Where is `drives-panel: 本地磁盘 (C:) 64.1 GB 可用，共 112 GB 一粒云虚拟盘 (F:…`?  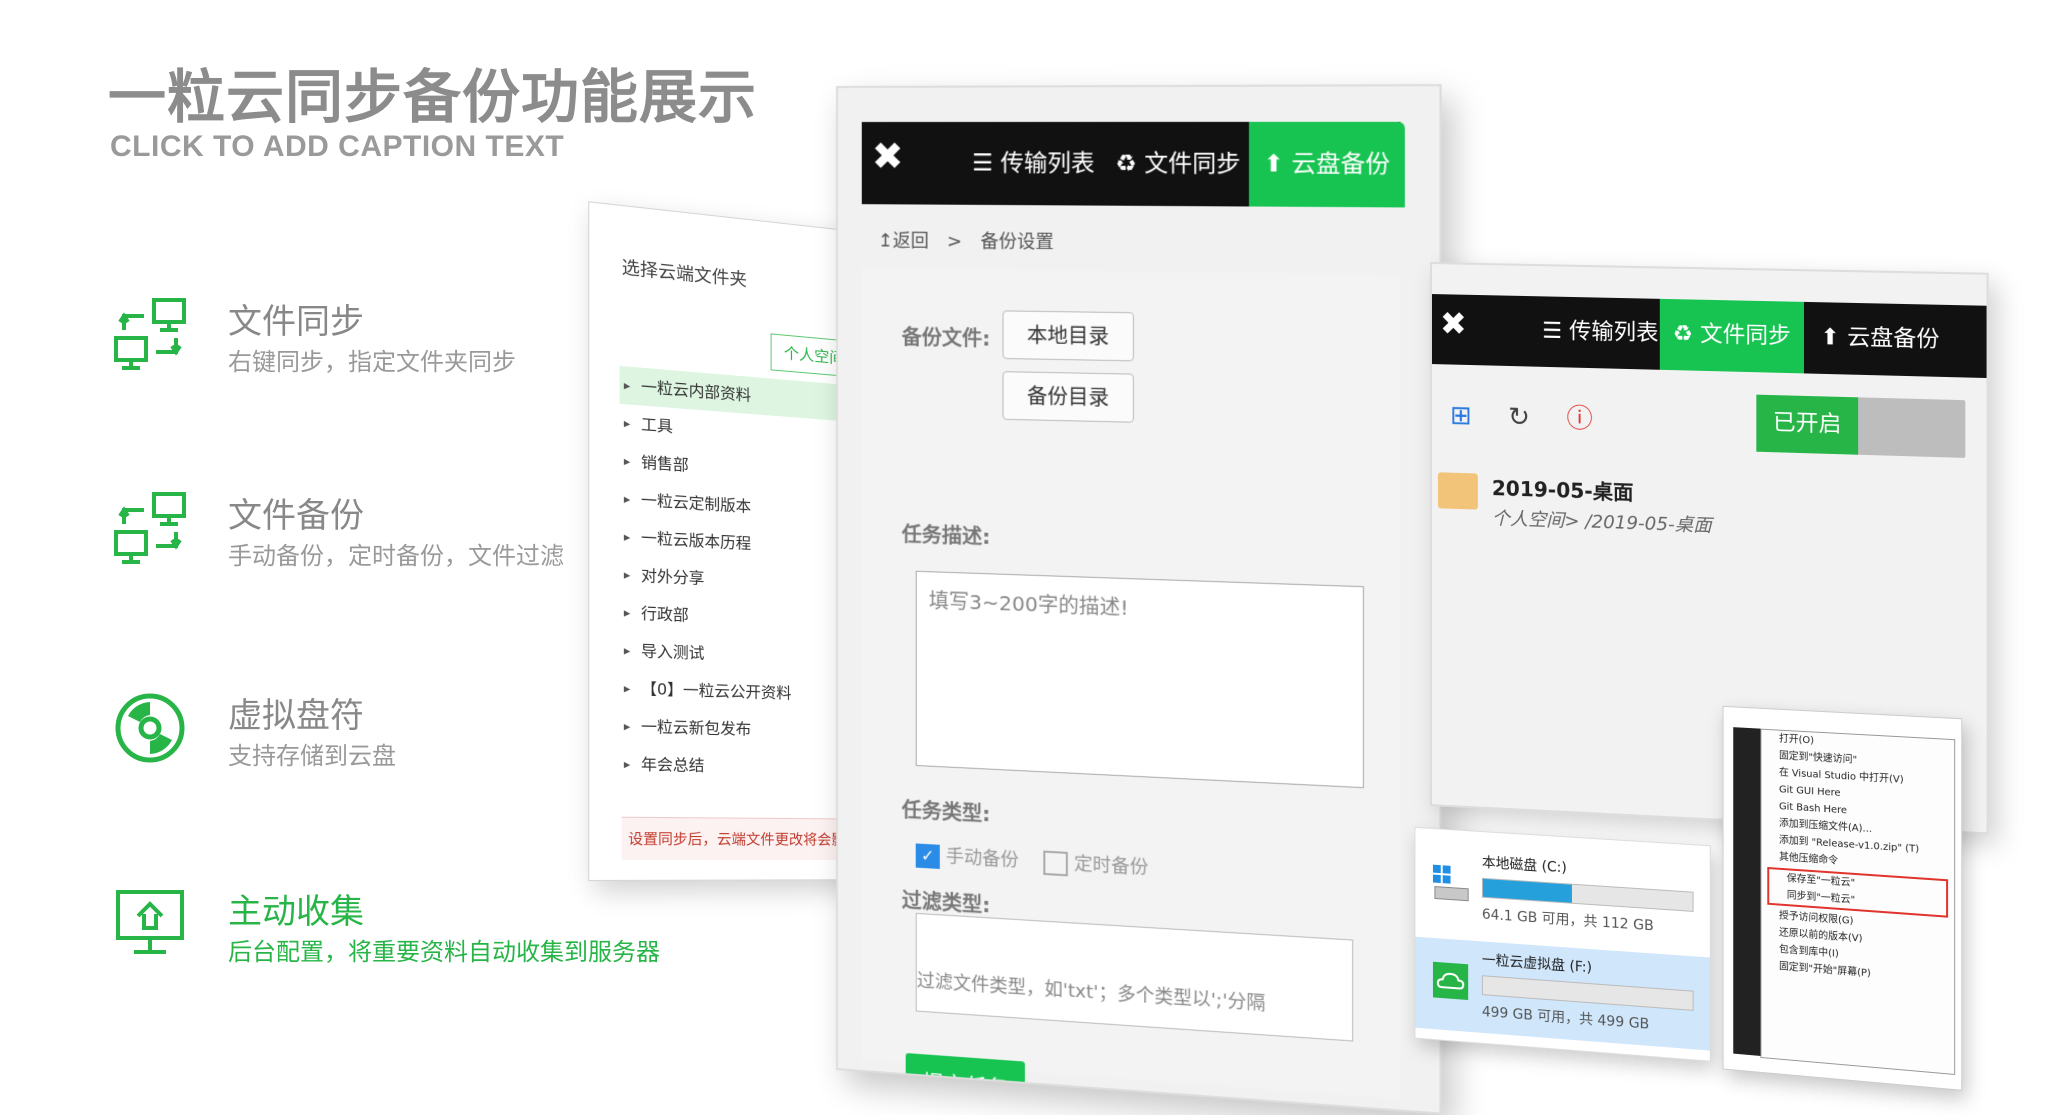 drives-panel: 本地磁盘 (C:) 64.1 GB 可用，共 112 GB 一粒云虚拟盘 (F:… is located at coordinates (1562, 944).